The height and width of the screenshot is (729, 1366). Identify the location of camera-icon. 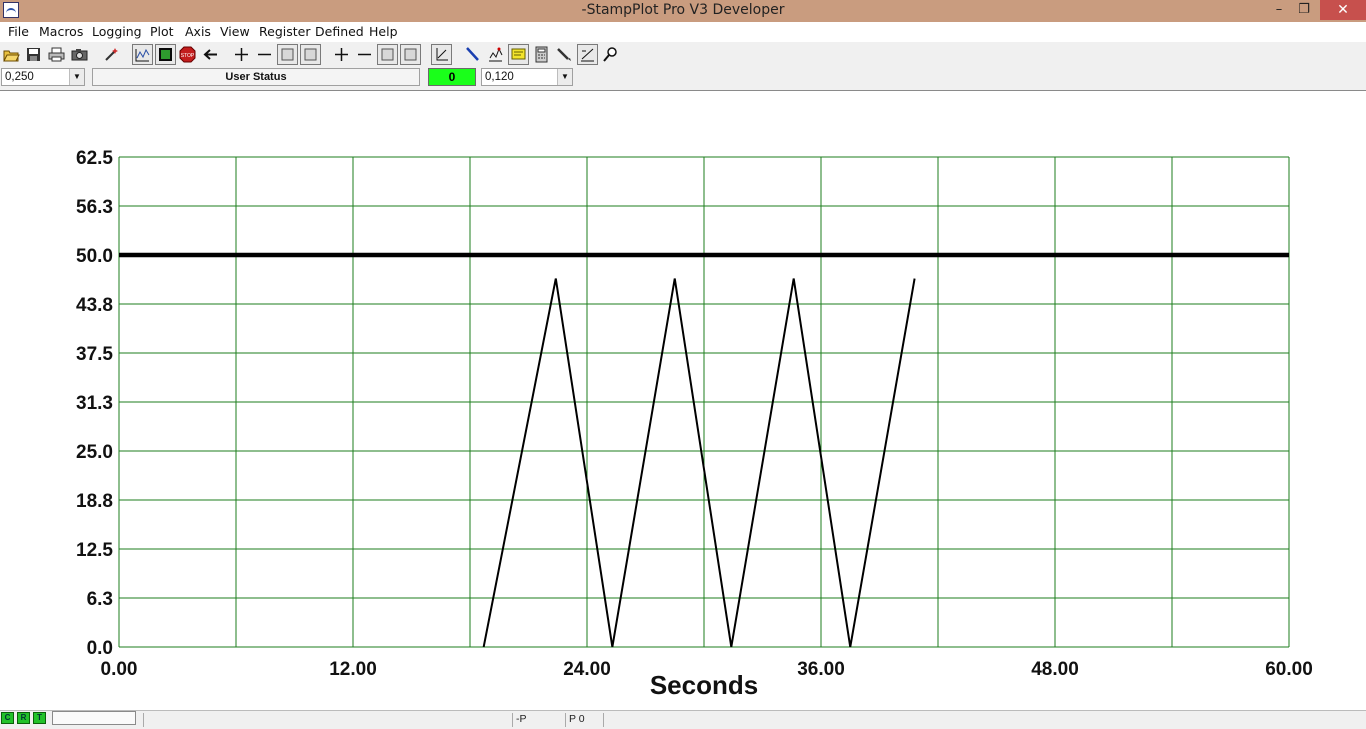
(79, 55).